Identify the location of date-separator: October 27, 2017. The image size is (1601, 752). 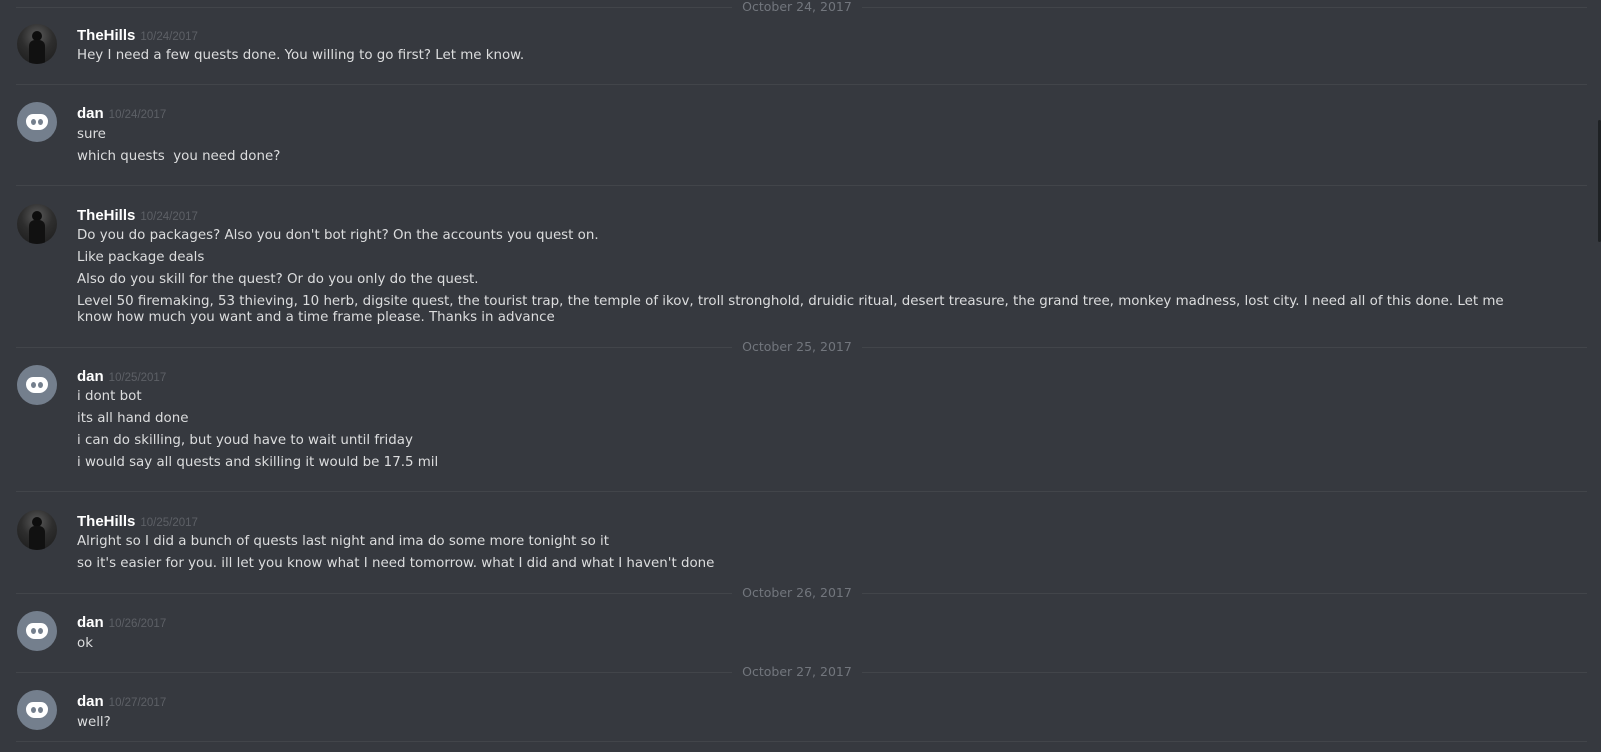
(801, 672).